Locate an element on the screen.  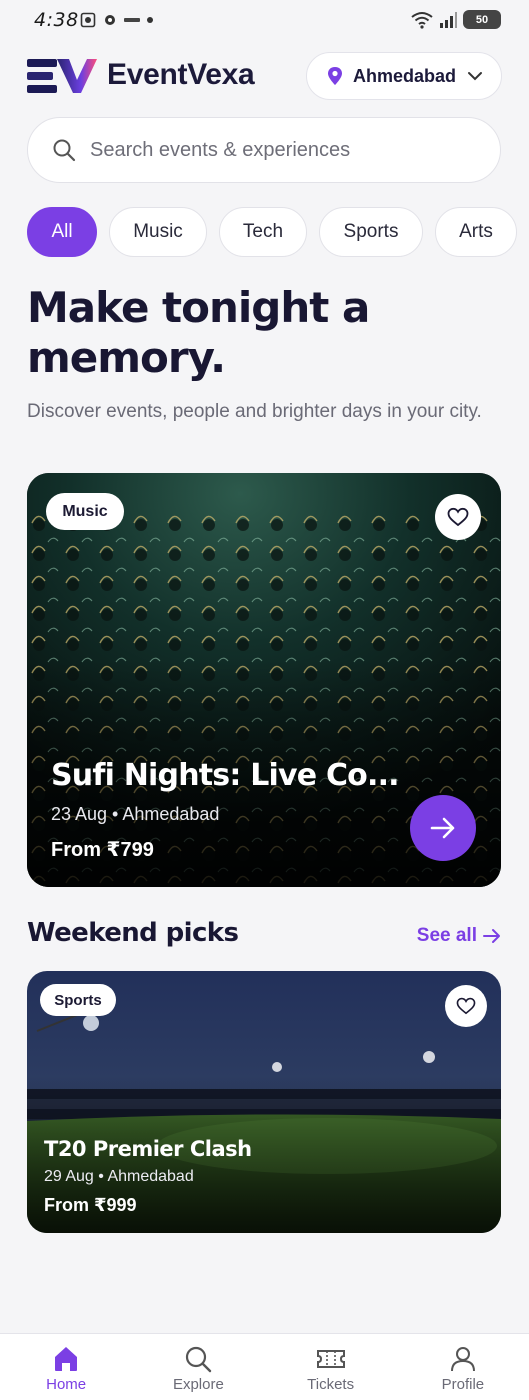
nav-item-tickets: Tickets is located at coordinates (331, 1367).